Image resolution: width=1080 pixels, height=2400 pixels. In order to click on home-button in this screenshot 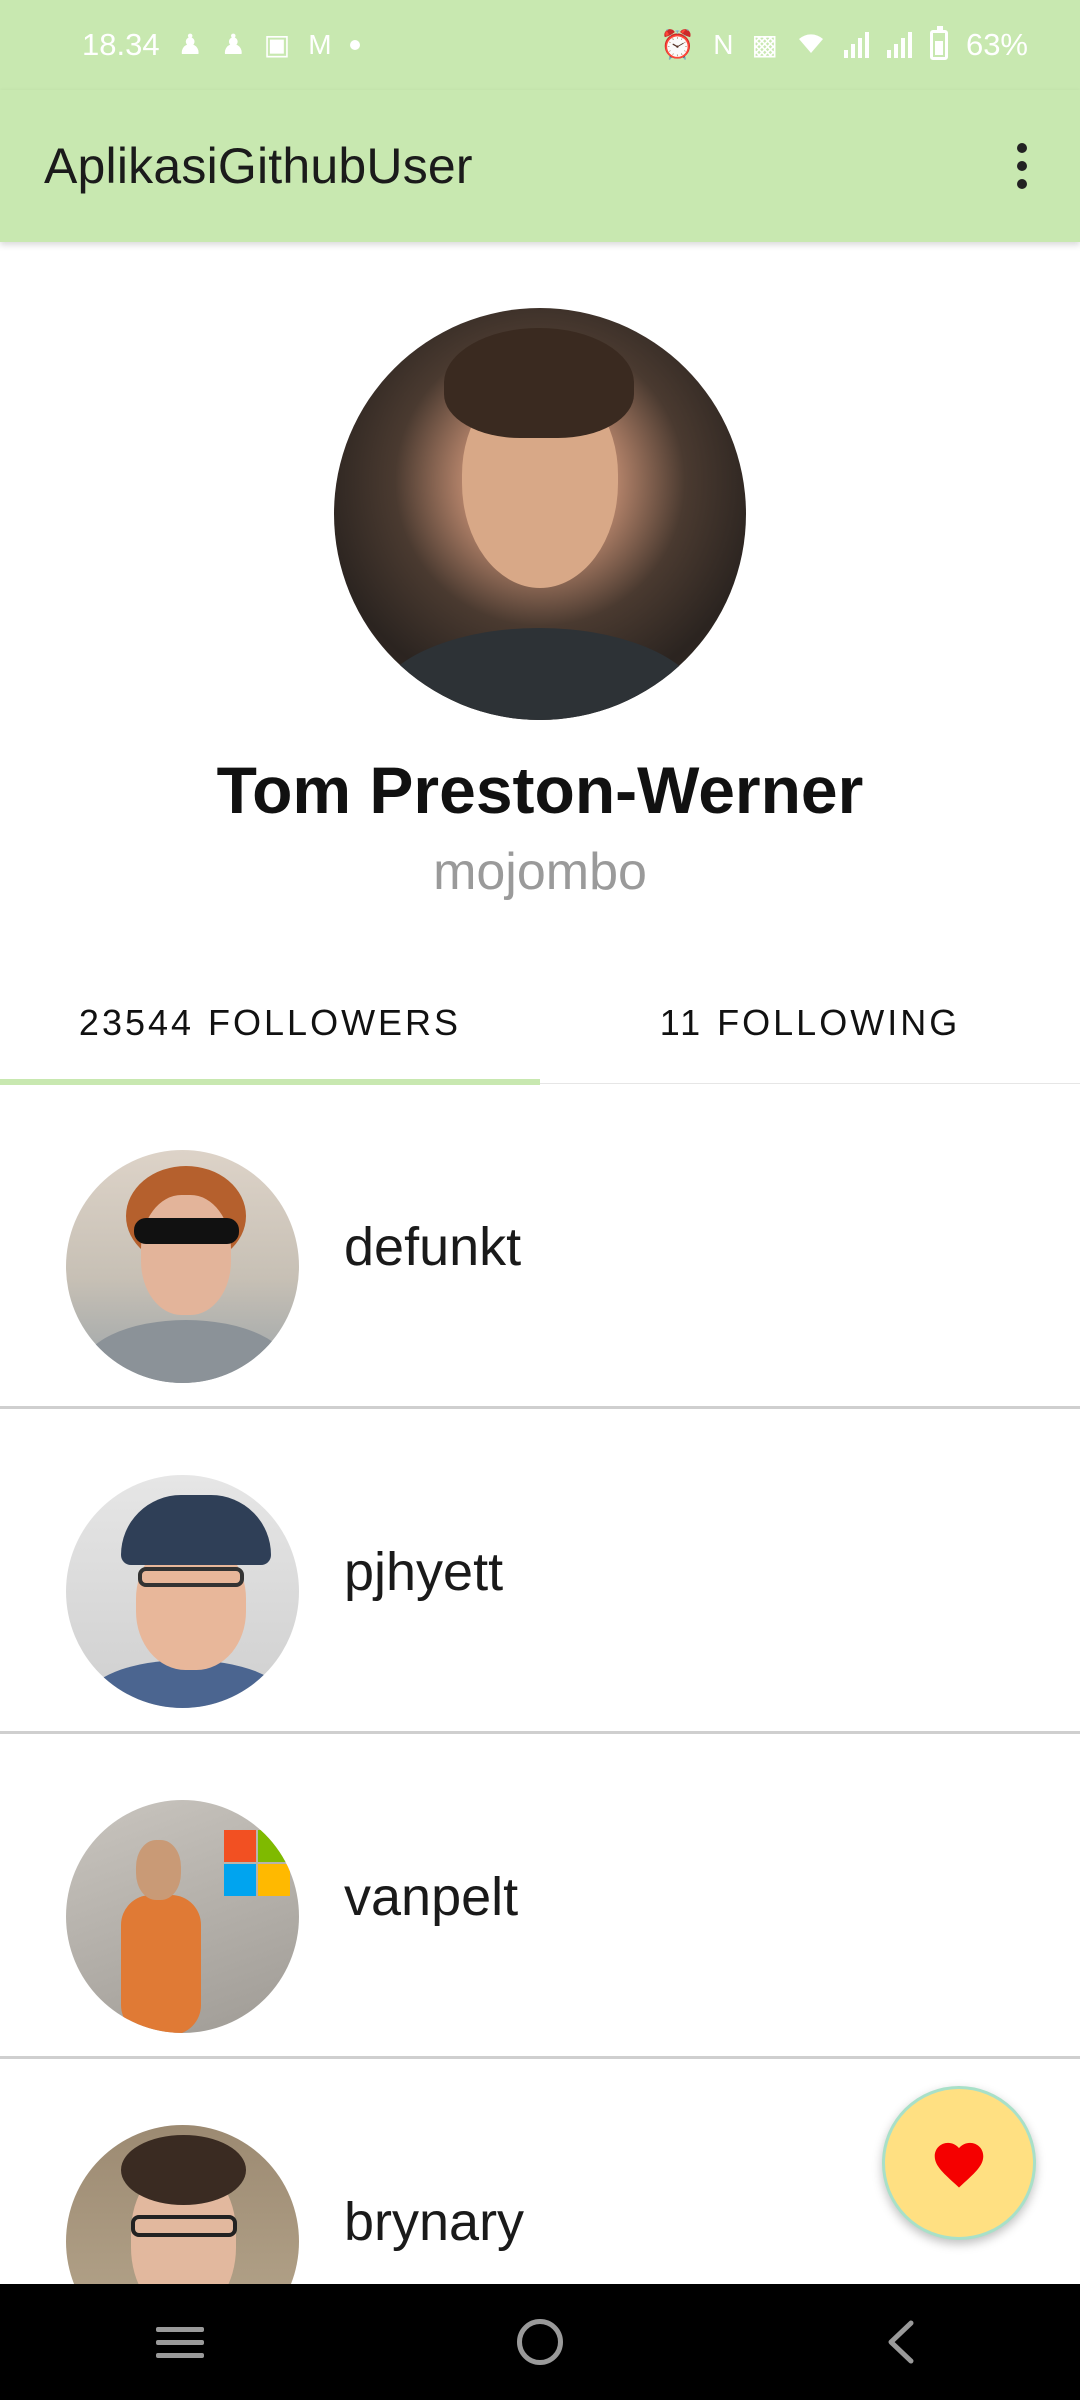, I will do `click(540, 2342)`.